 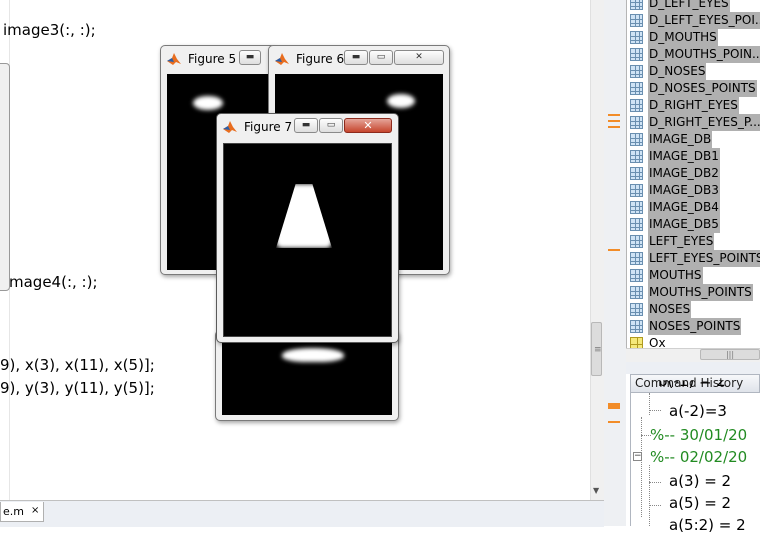 What do you see at coordinates (670, 309) in the screenshot?
I see `variable-name: NOSES` at bounding box center [670, 309].